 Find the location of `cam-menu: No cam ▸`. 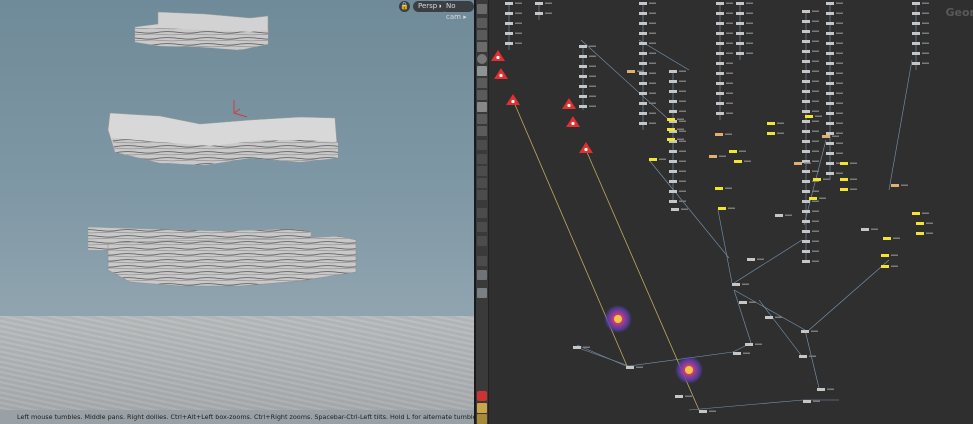

cam-menu: No cam ▸ is located at coordinates (457, 11).